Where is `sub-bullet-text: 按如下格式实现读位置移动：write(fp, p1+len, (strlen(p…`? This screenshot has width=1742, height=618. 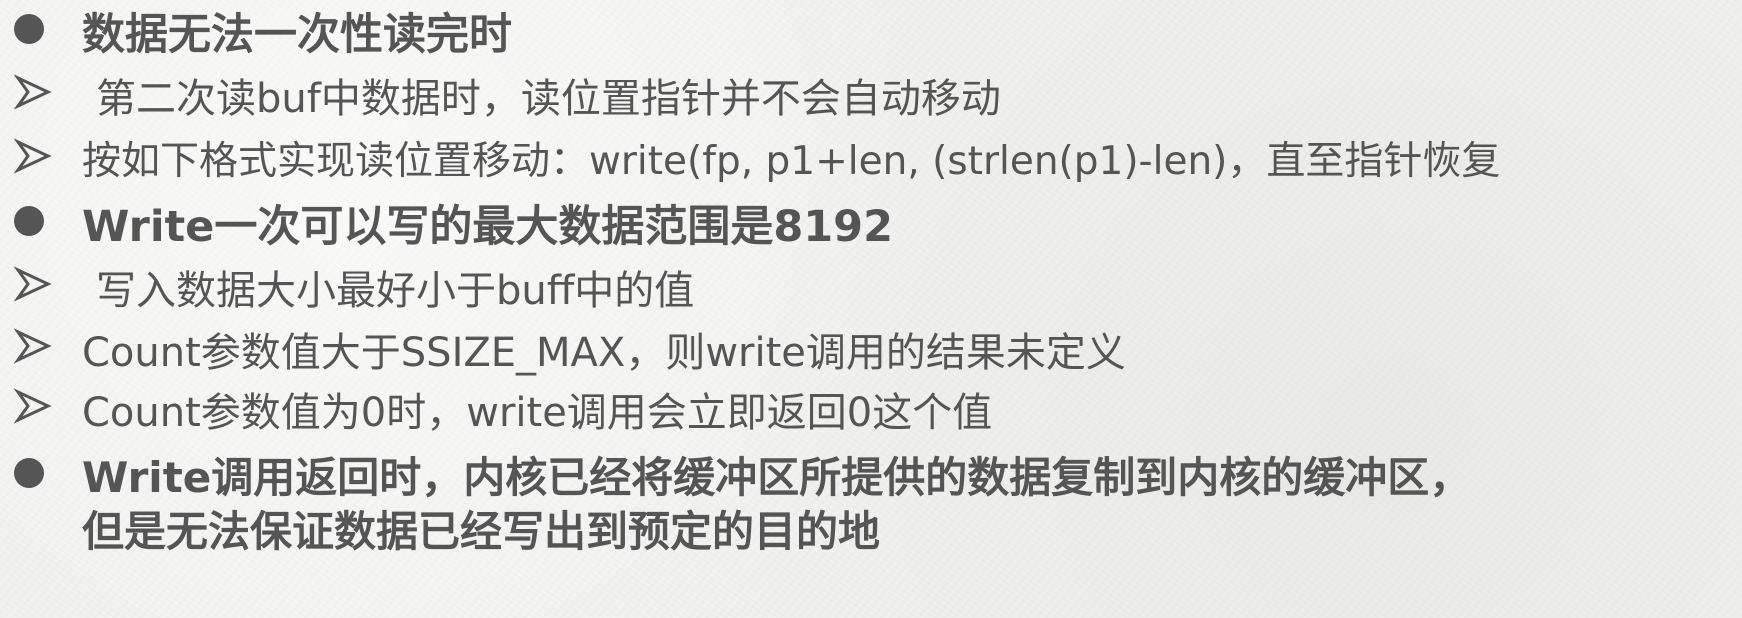
sub-bullet-text: 按如下格式实现读位置移动：write(fp, p1+len, (strlen(p… is located at coordinates (791, 161).